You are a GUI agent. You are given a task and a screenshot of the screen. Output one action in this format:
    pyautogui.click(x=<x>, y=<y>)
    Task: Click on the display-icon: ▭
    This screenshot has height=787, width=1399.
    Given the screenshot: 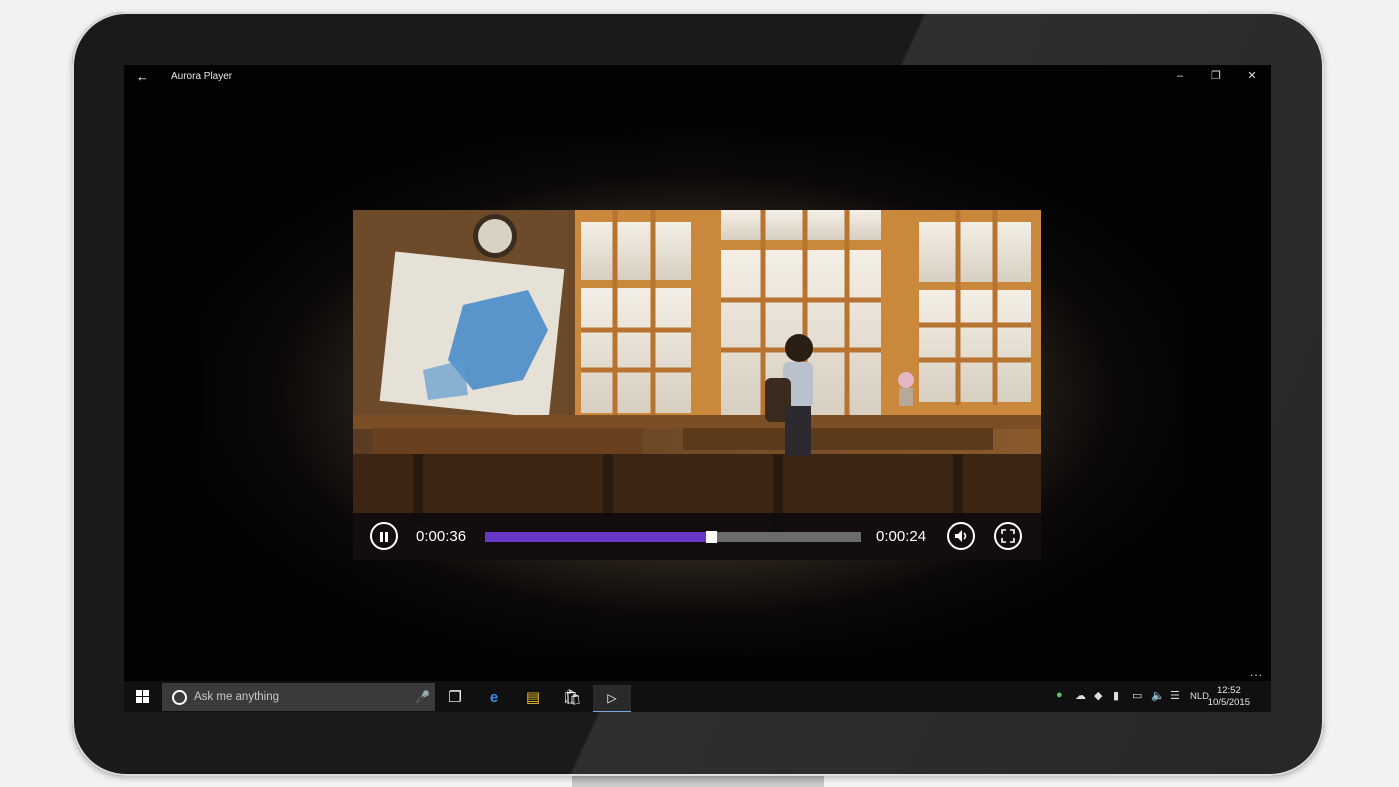 What is the action you would take?
    pyautogui.click(x=1137, y=695)
    